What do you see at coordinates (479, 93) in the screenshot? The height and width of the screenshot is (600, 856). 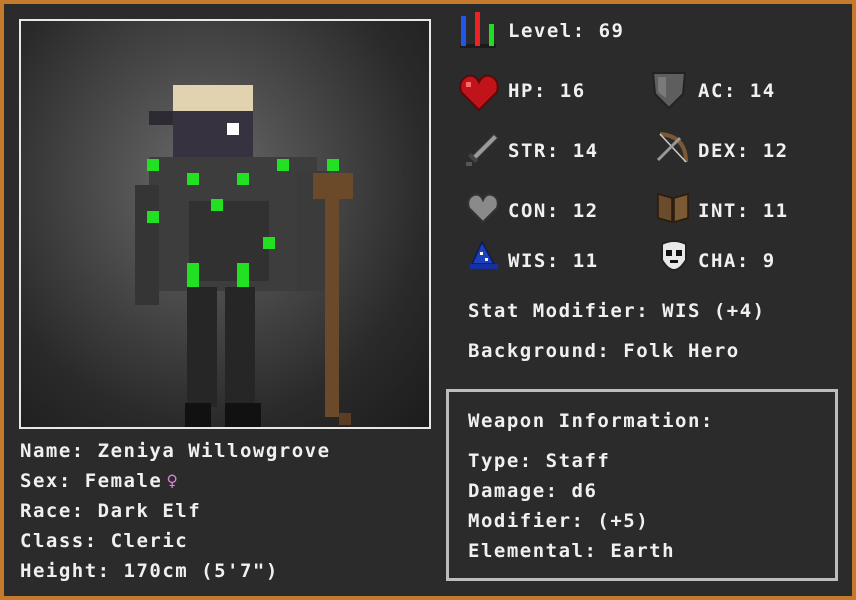 I see `heart-icon` at bounding box center [479, 93].